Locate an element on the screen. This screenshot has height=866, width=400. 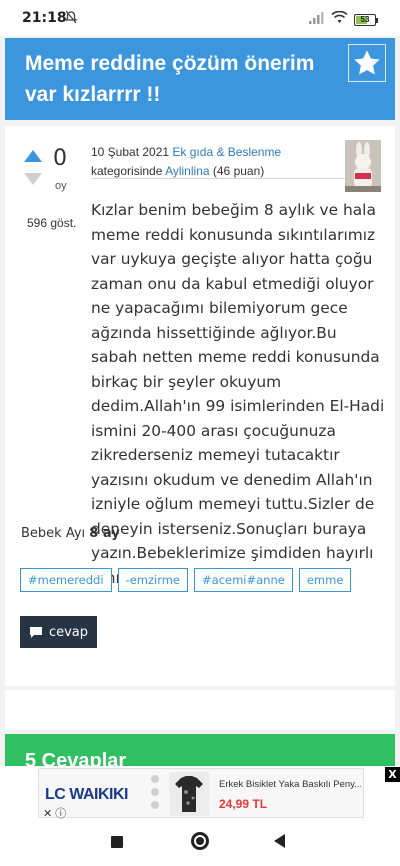
baby-age-value: 8 ay is located at coordinates (104, 533).